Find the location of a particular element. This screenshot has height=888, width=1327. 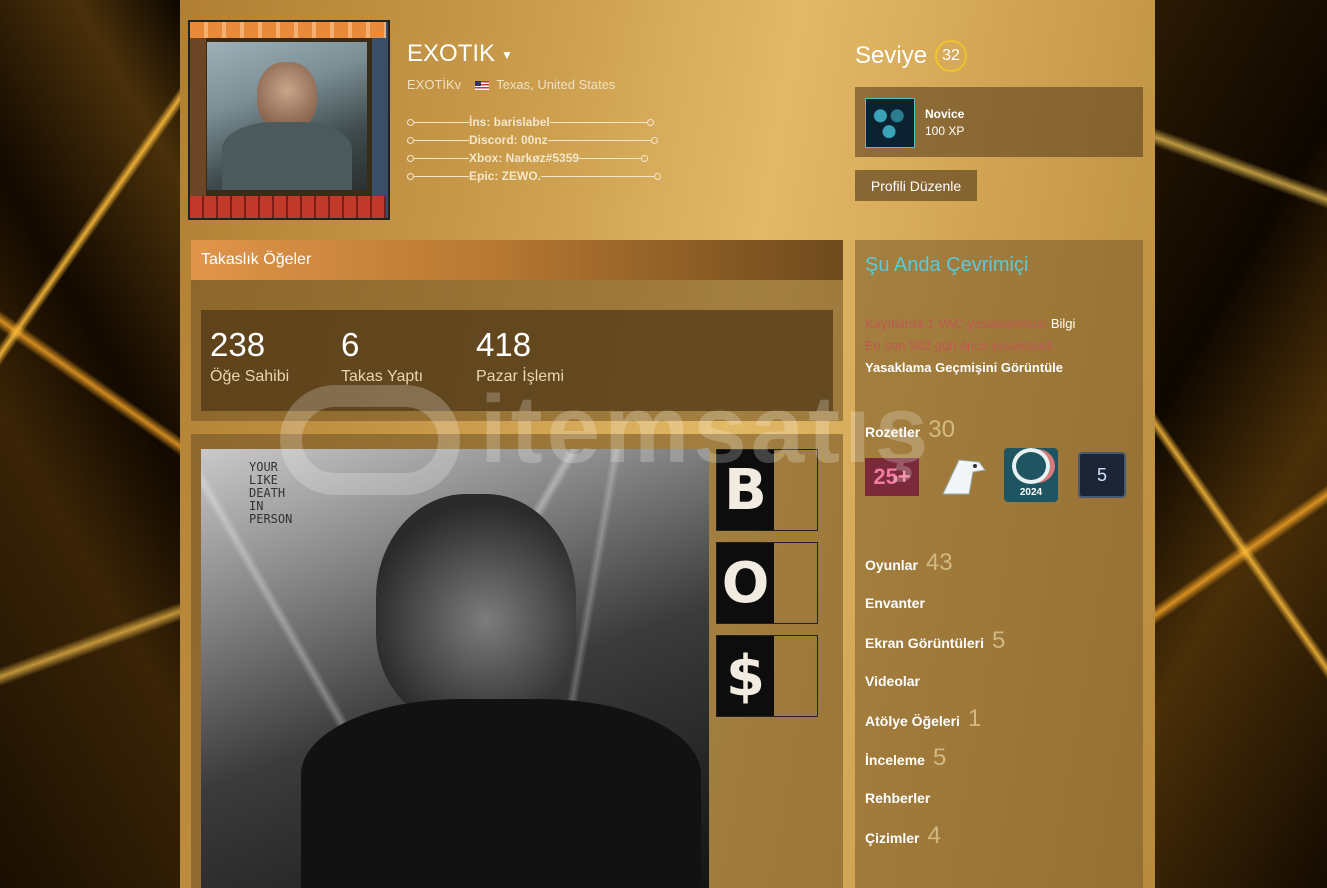

sidebar-item-workshop: Atölye Öğeleri 1 is located at coordinates (923, 719).